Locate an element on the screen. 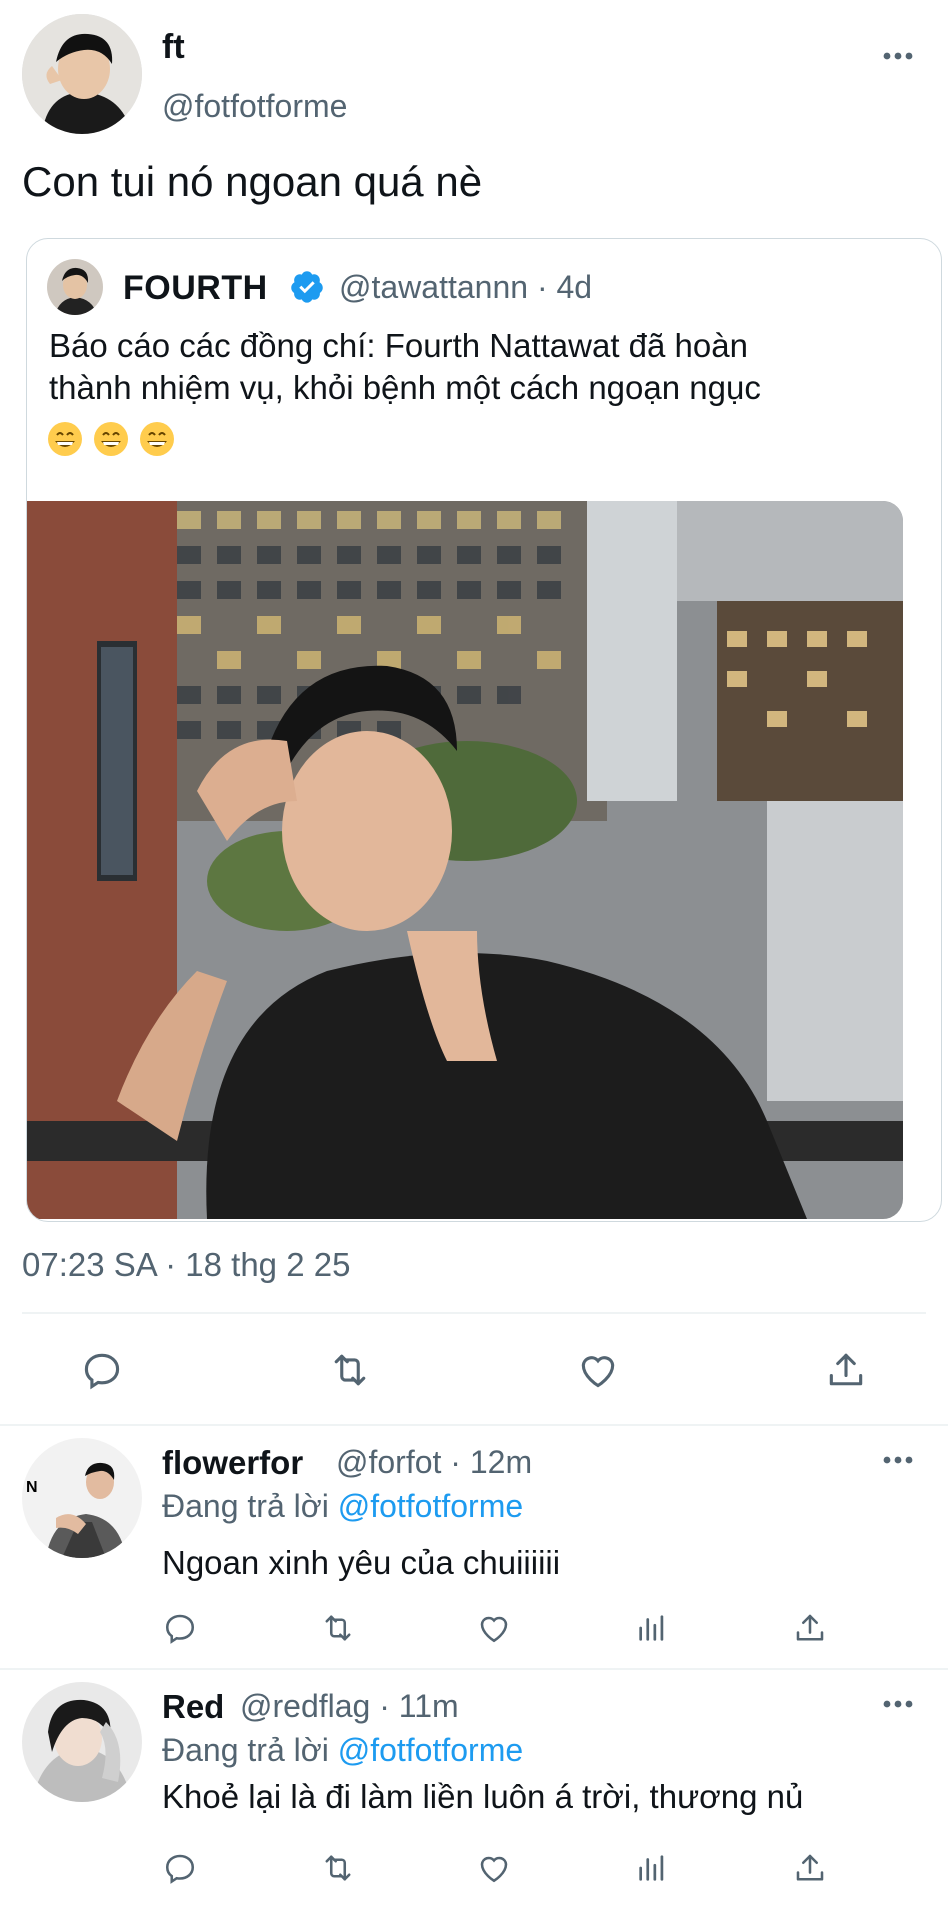 The image size is (948, 1920). reply-button is located at coordinates (102, 1370).